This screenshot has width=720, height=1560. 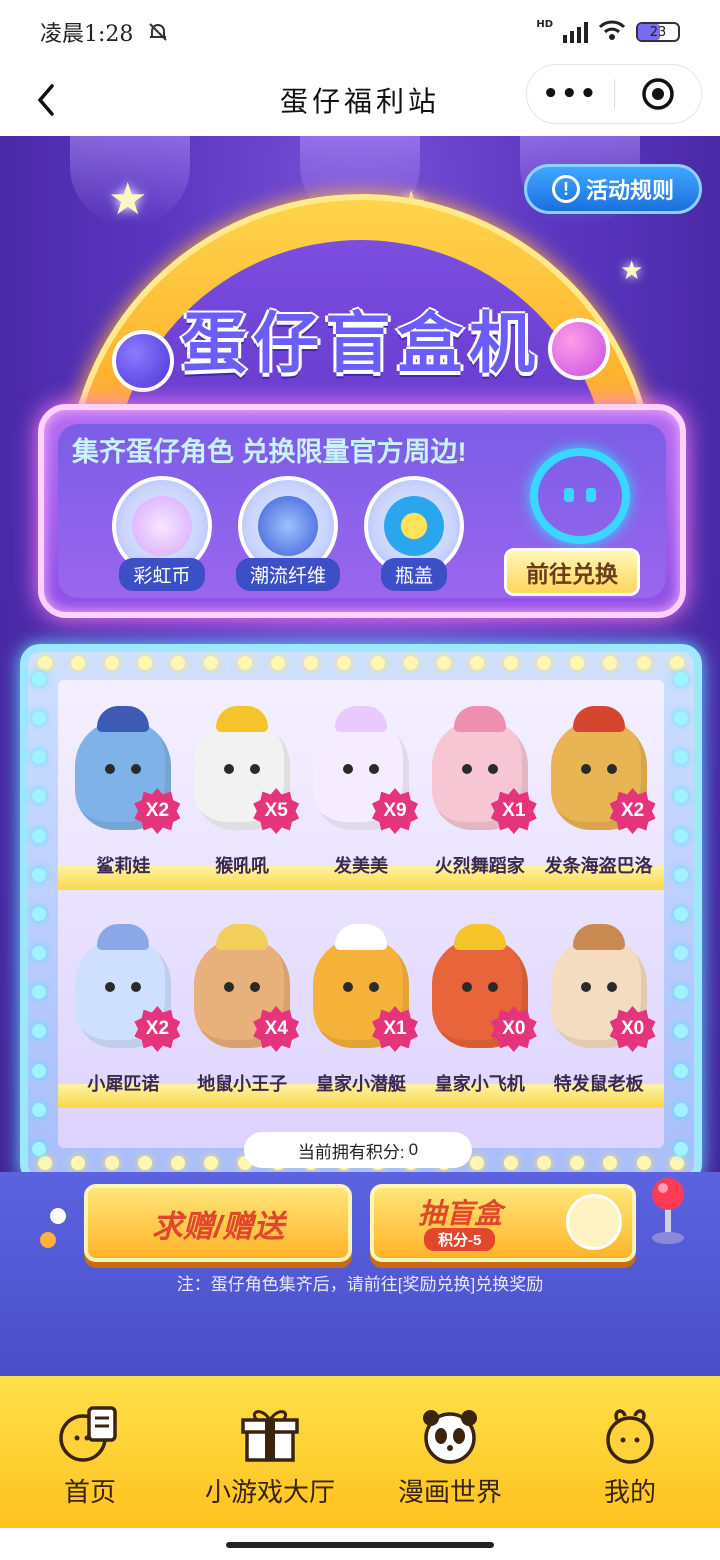 I want to click on tab-comic-world: 漫画世界, so click(x=450, y=1452).